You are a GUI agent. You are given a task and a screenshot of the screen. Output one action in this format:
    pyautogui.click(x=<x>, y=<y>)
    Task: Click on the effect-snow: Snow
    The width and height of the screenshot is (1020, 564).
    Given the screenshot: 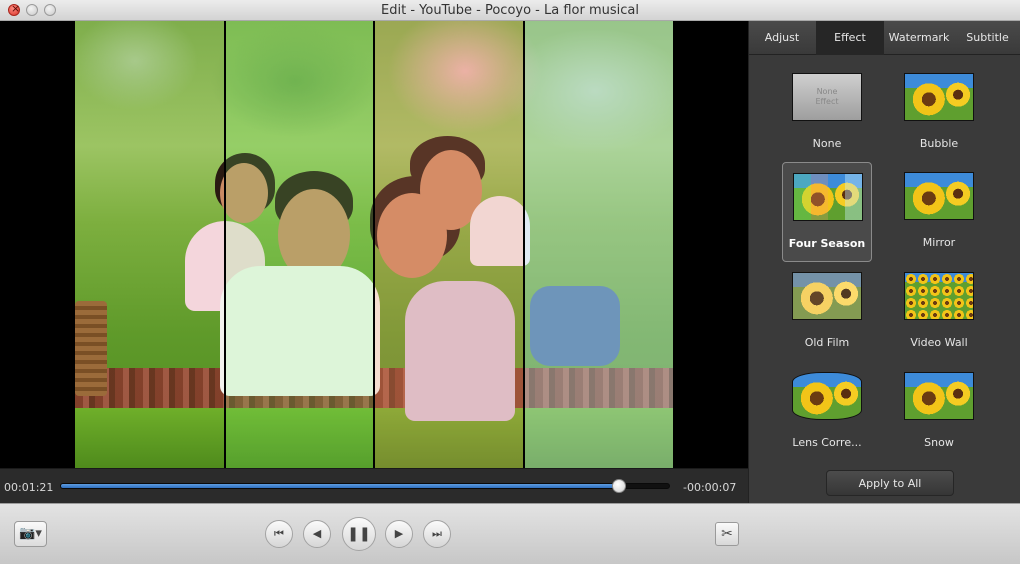 What is the action you would take?
    pyautogui.click(x=939, y=412)
    